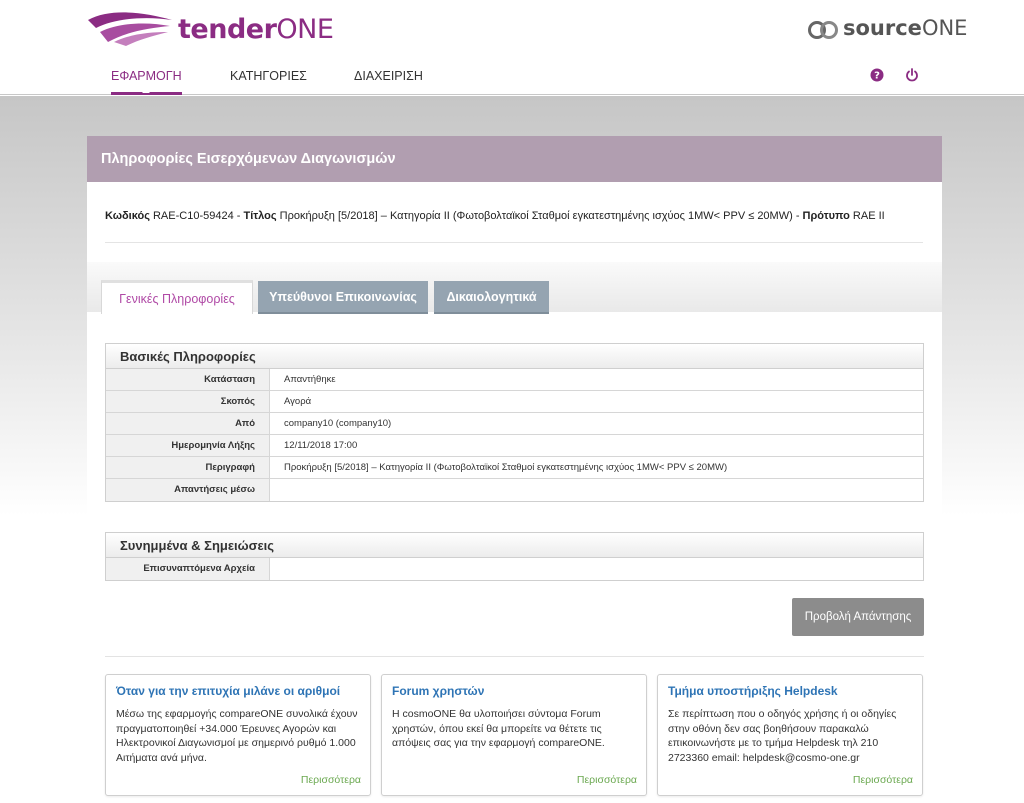 This screenshot has width=1024, height=803. What do you see at coordinates (321, 445) in the screenshot?
I see `info-row-value: 12/11/2018 17:00` at bounding box center [321, 445].